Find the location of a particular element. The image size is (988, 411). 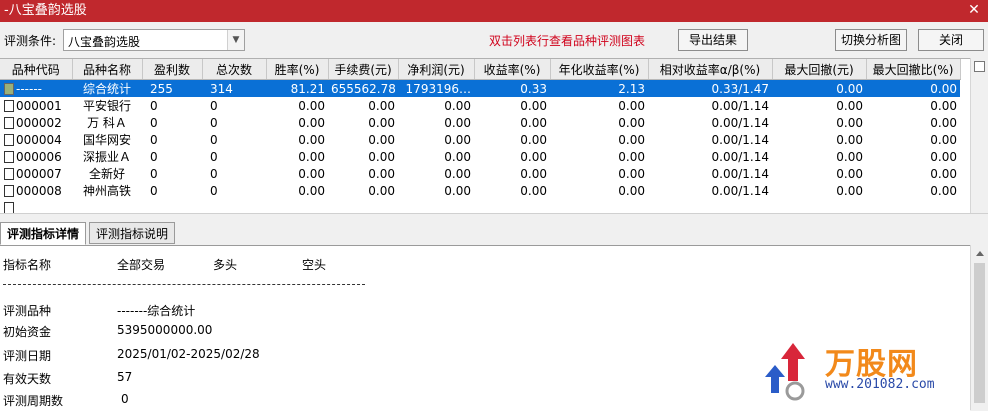

detail-row-label: 评测周期数 is located at coordinates (33, 401).